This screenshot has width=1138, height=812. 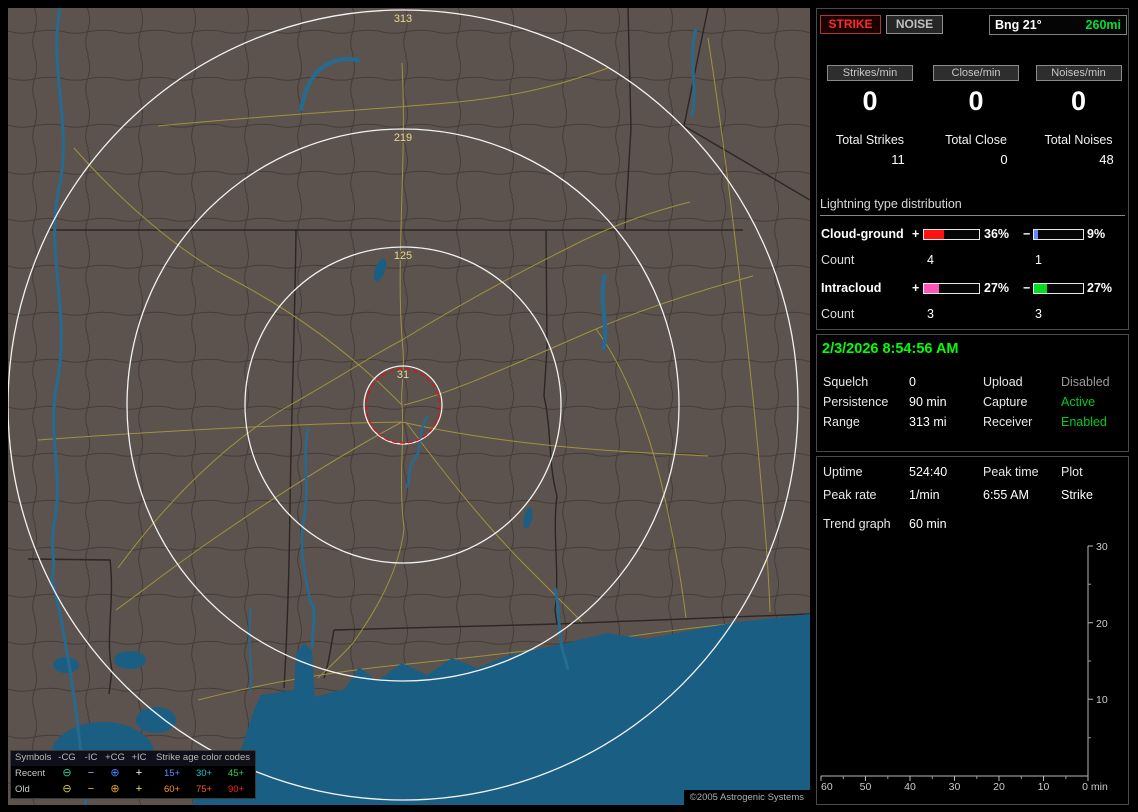 I want to click on svg-text: 60, so click(x=827, y=787).